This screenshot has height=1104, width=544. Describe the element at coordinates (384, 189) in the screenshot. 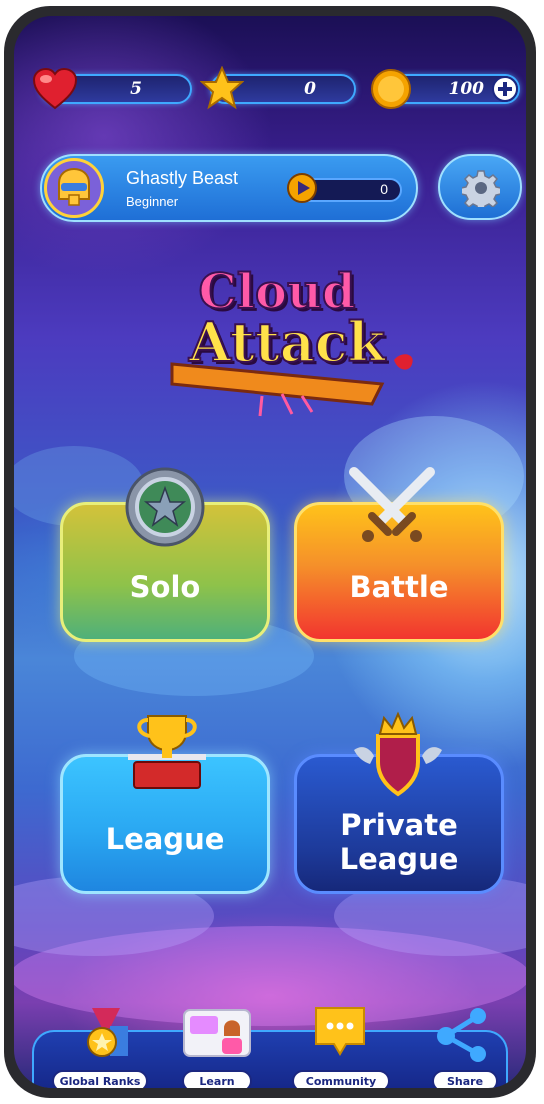

I see `xp-value: 0` at that location.